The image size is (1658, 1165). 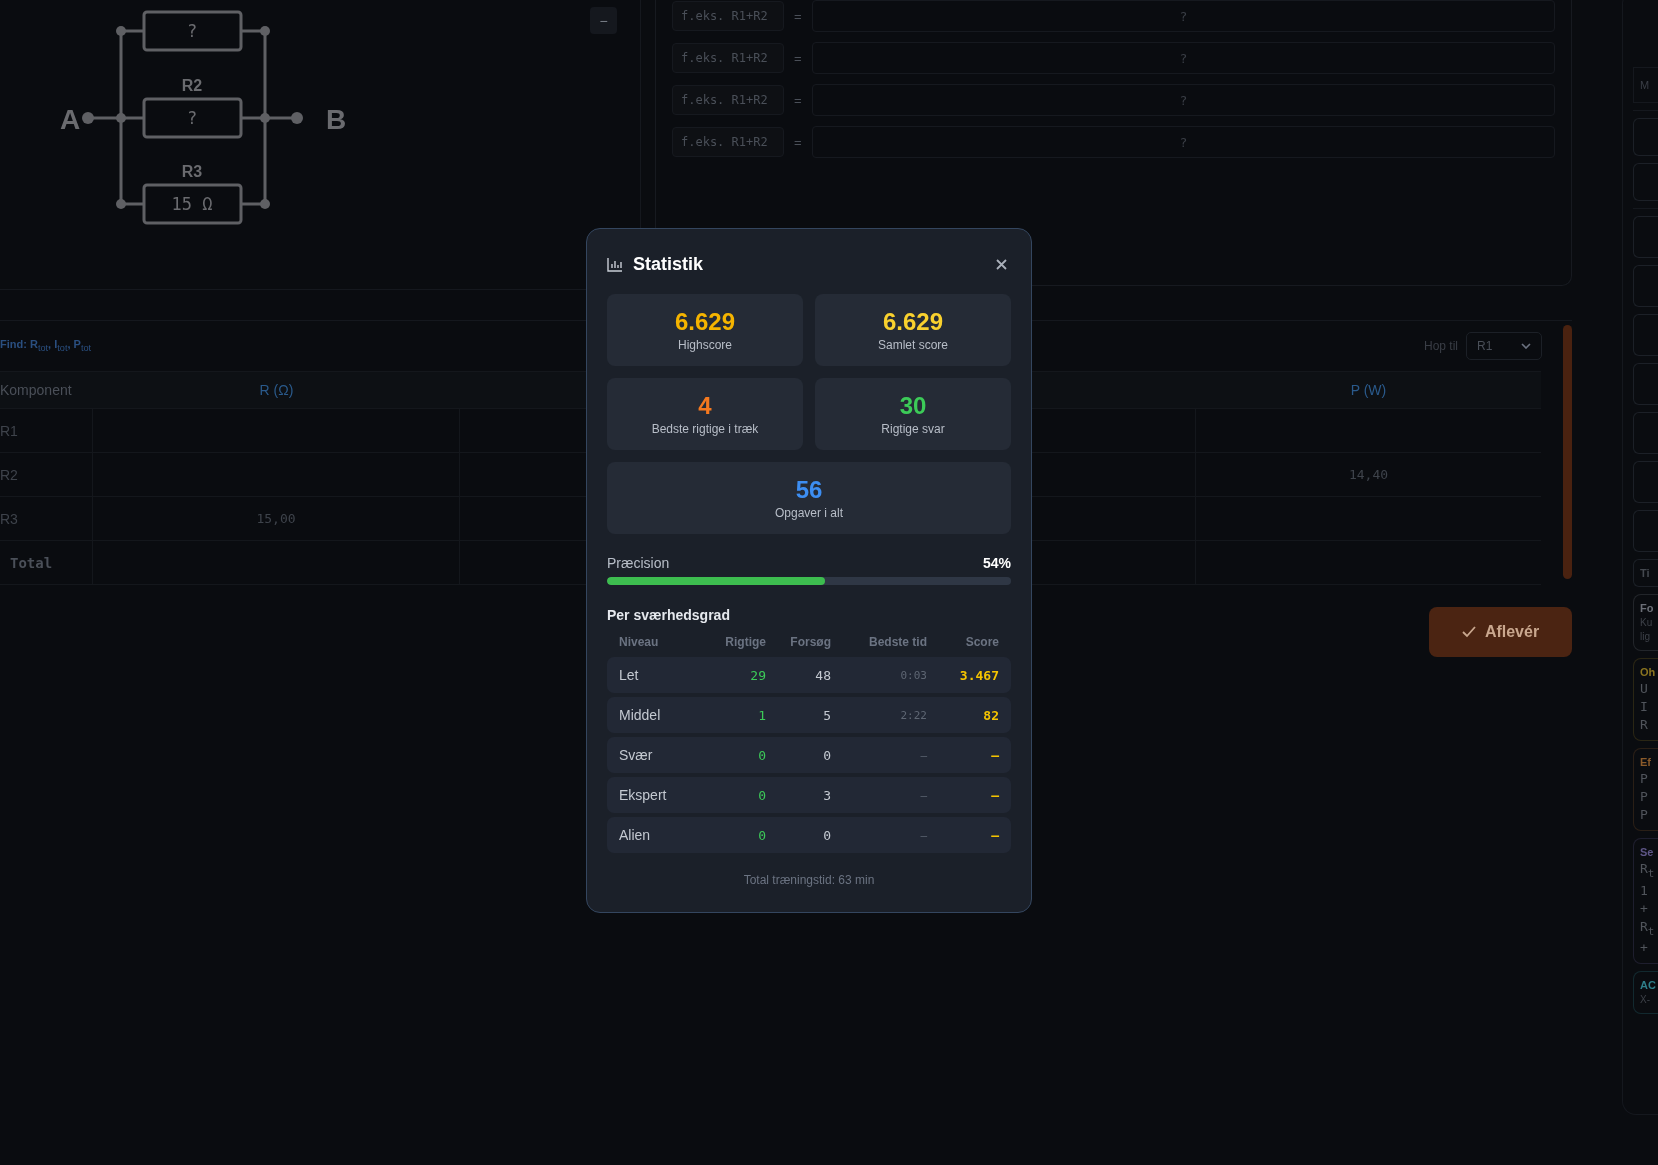 I want to click on attempt-count: 48, so click(x=822, y=675).